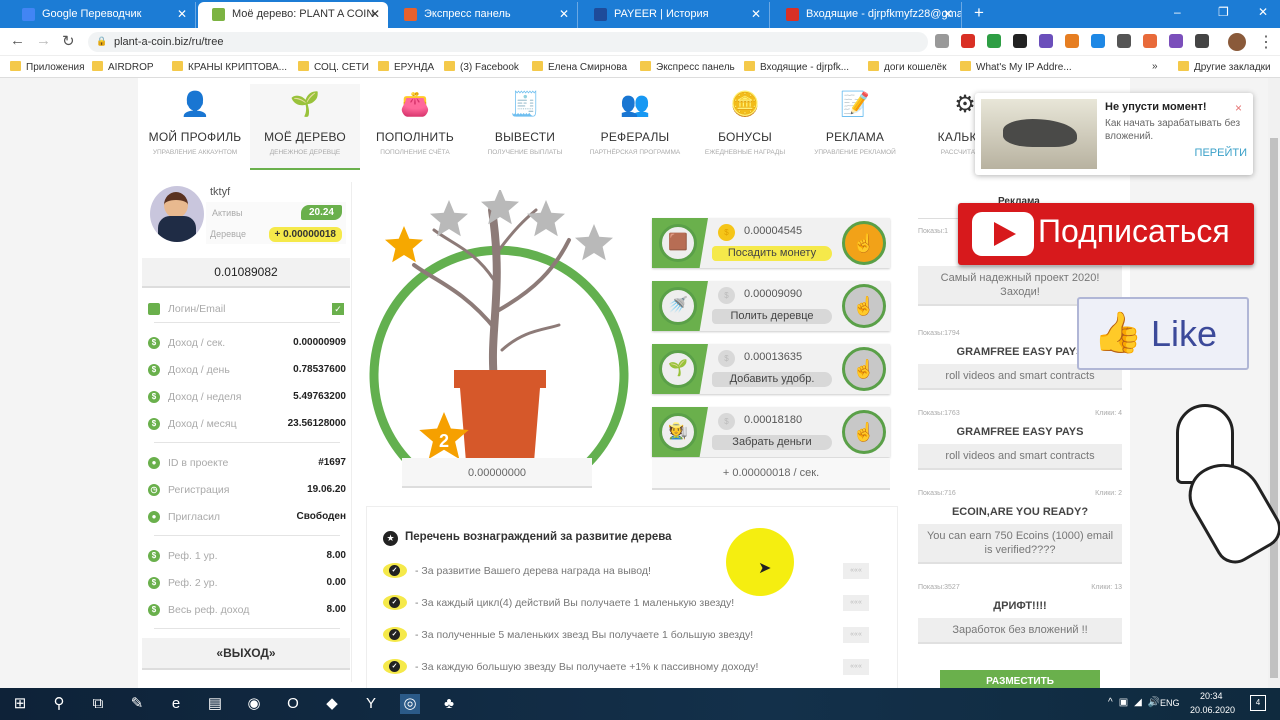 The width and height of the screenshot is (1280, 720). Describe the element at coordinates (687, 67) in the screenshot. I see `bookmark-item: Экспресс панель` at that location.